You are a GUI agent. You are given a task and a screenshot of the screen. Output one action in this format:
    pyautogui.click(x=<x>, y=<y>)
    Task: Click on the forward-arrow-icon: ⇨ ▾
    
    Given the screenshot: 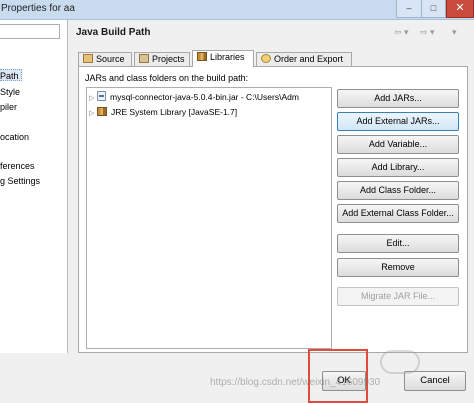 What is the action you would take?
    pyautogui.click(x=427, y=32)
    